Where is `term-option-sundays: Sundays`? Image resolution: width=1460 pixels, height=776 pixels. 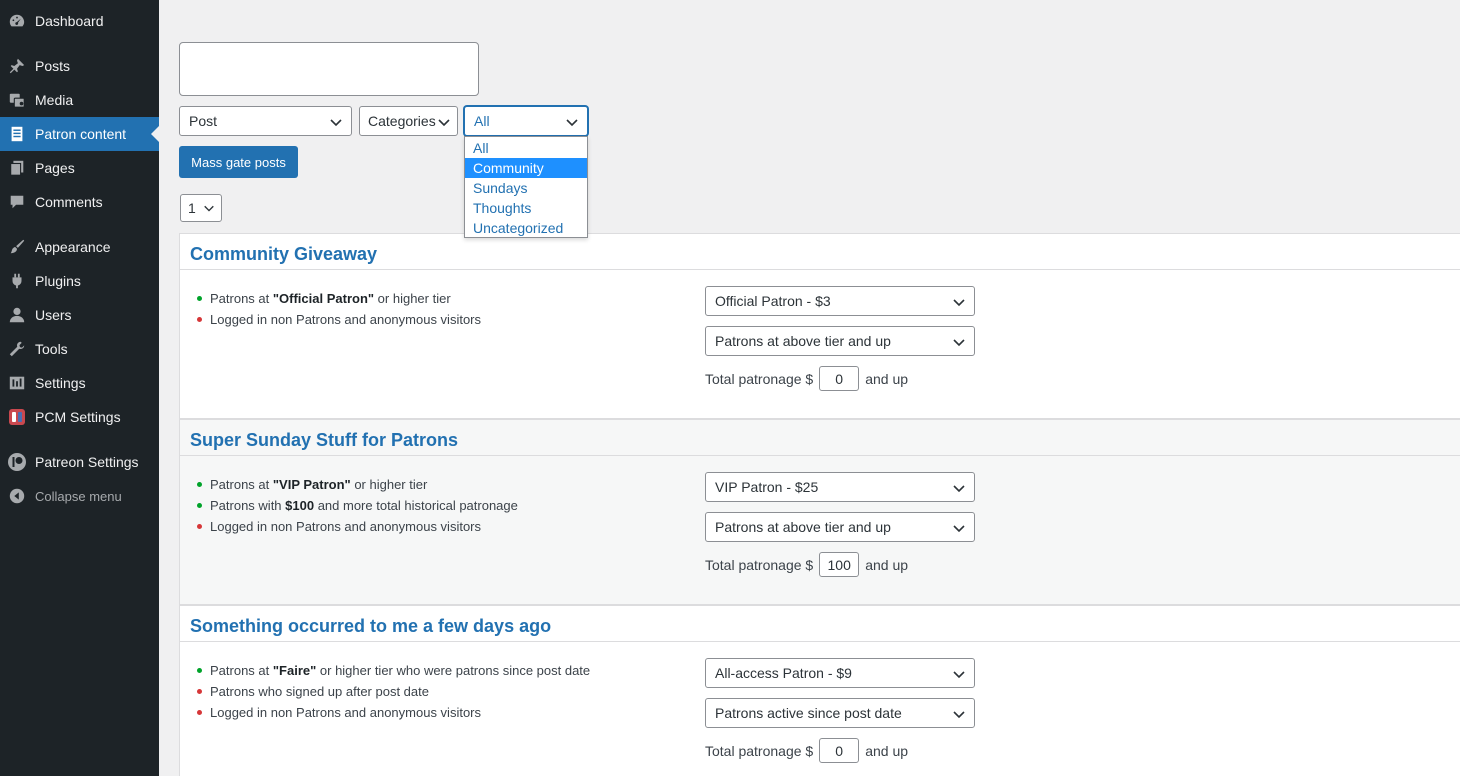 term-option-sundays: Sundays is located at coordinates (526, 188).